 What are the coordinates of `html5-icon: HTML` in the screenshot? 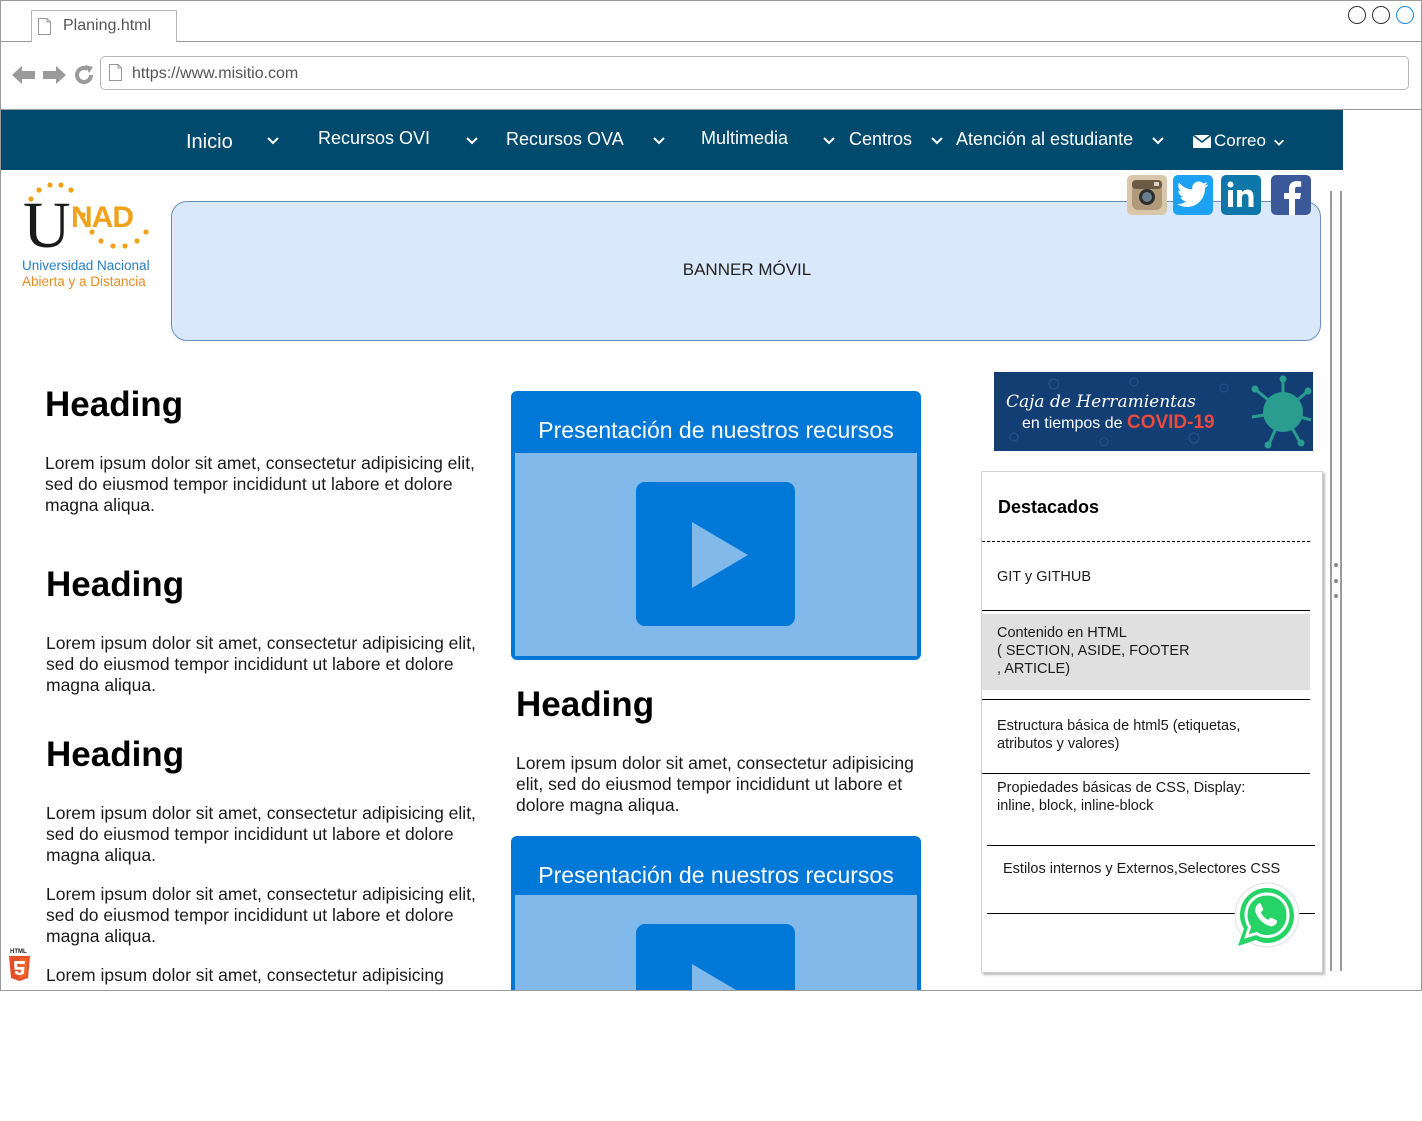 It's located at (20, 965).